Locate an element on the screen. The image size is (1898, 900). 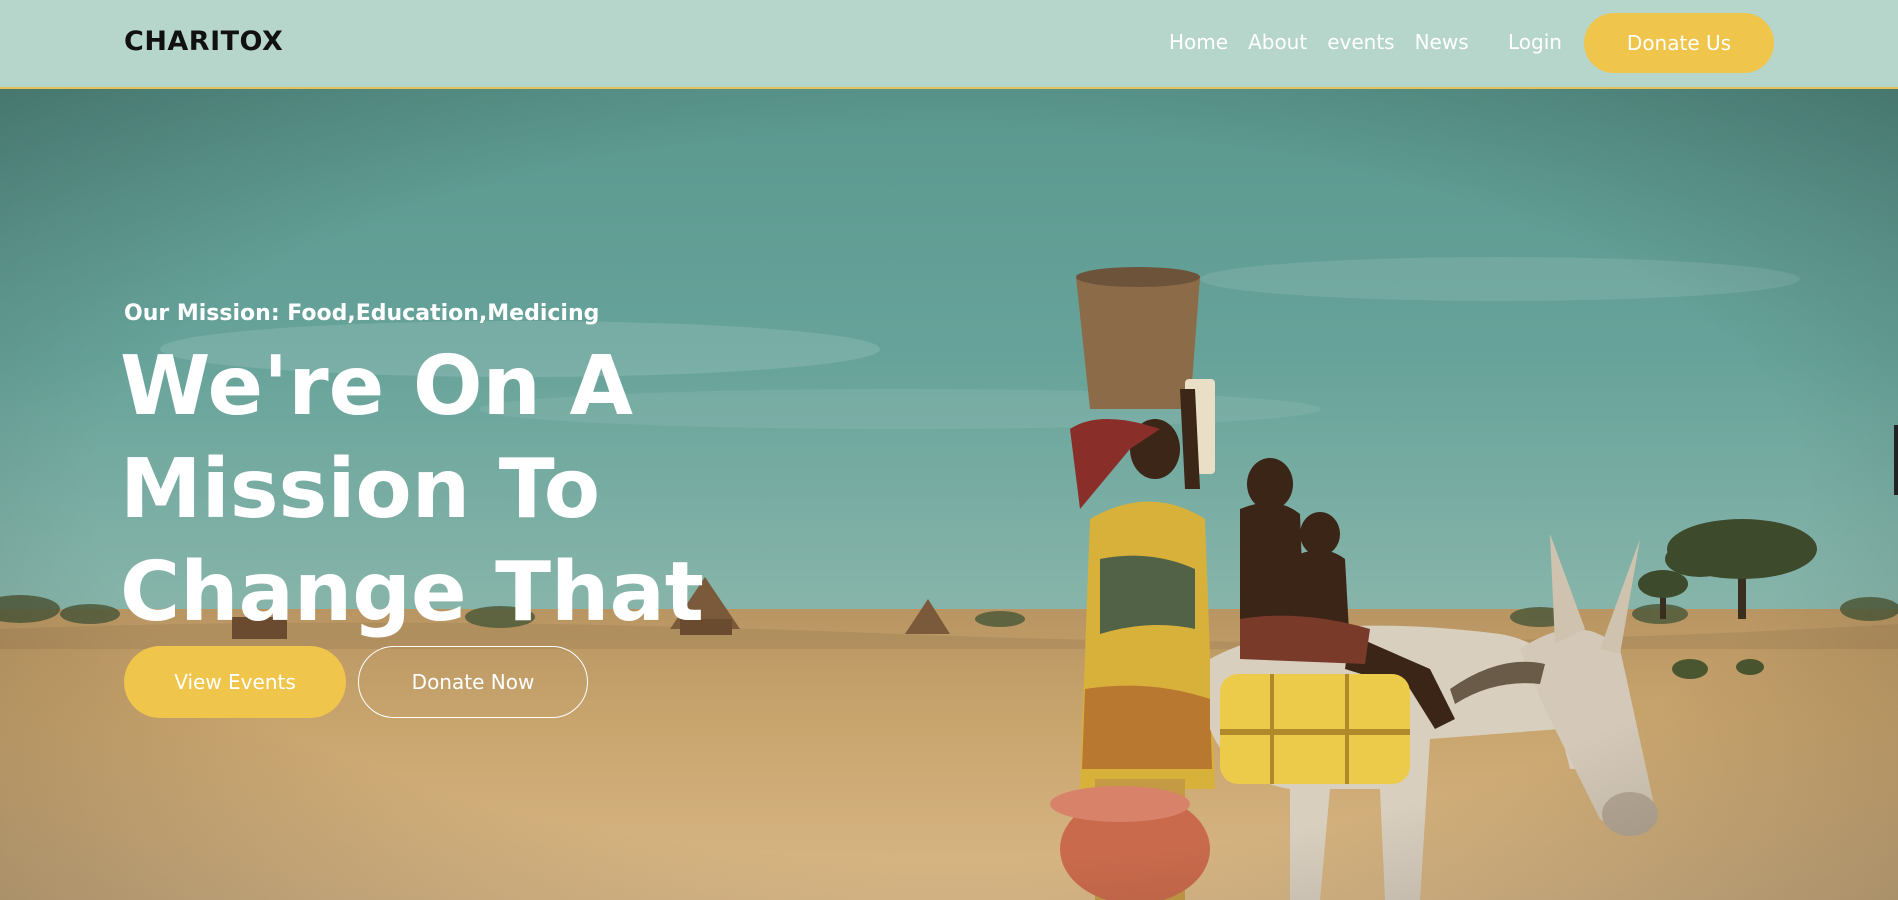
donate-now-button: Donate Now is located at coordinates (473, 682).